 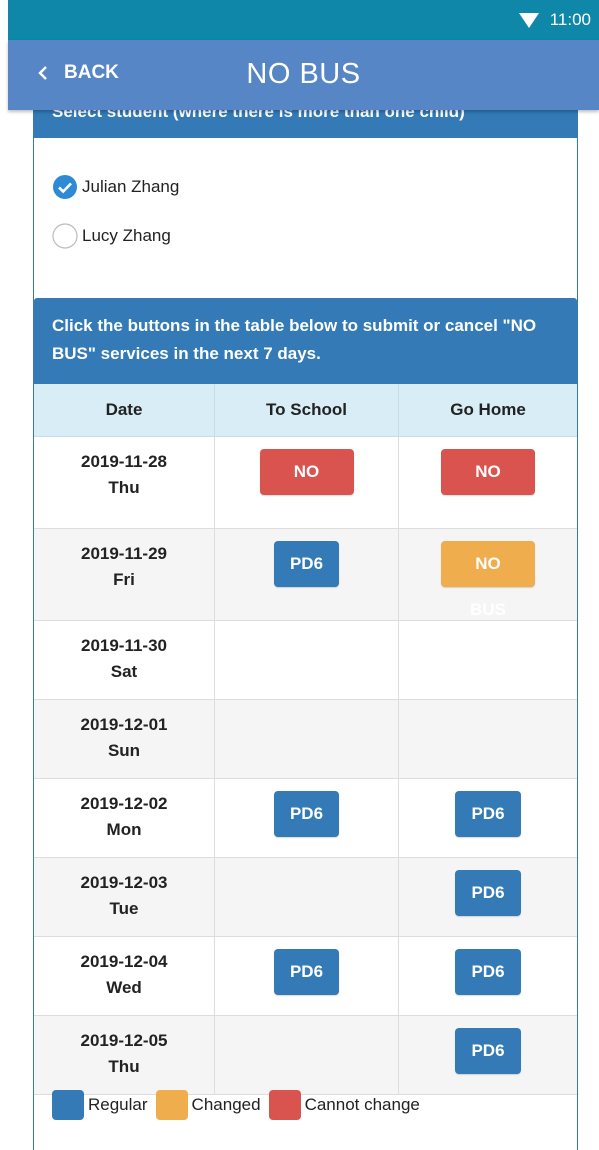 I want to click on weekday-text: Wed, so click(x=124, y=987).